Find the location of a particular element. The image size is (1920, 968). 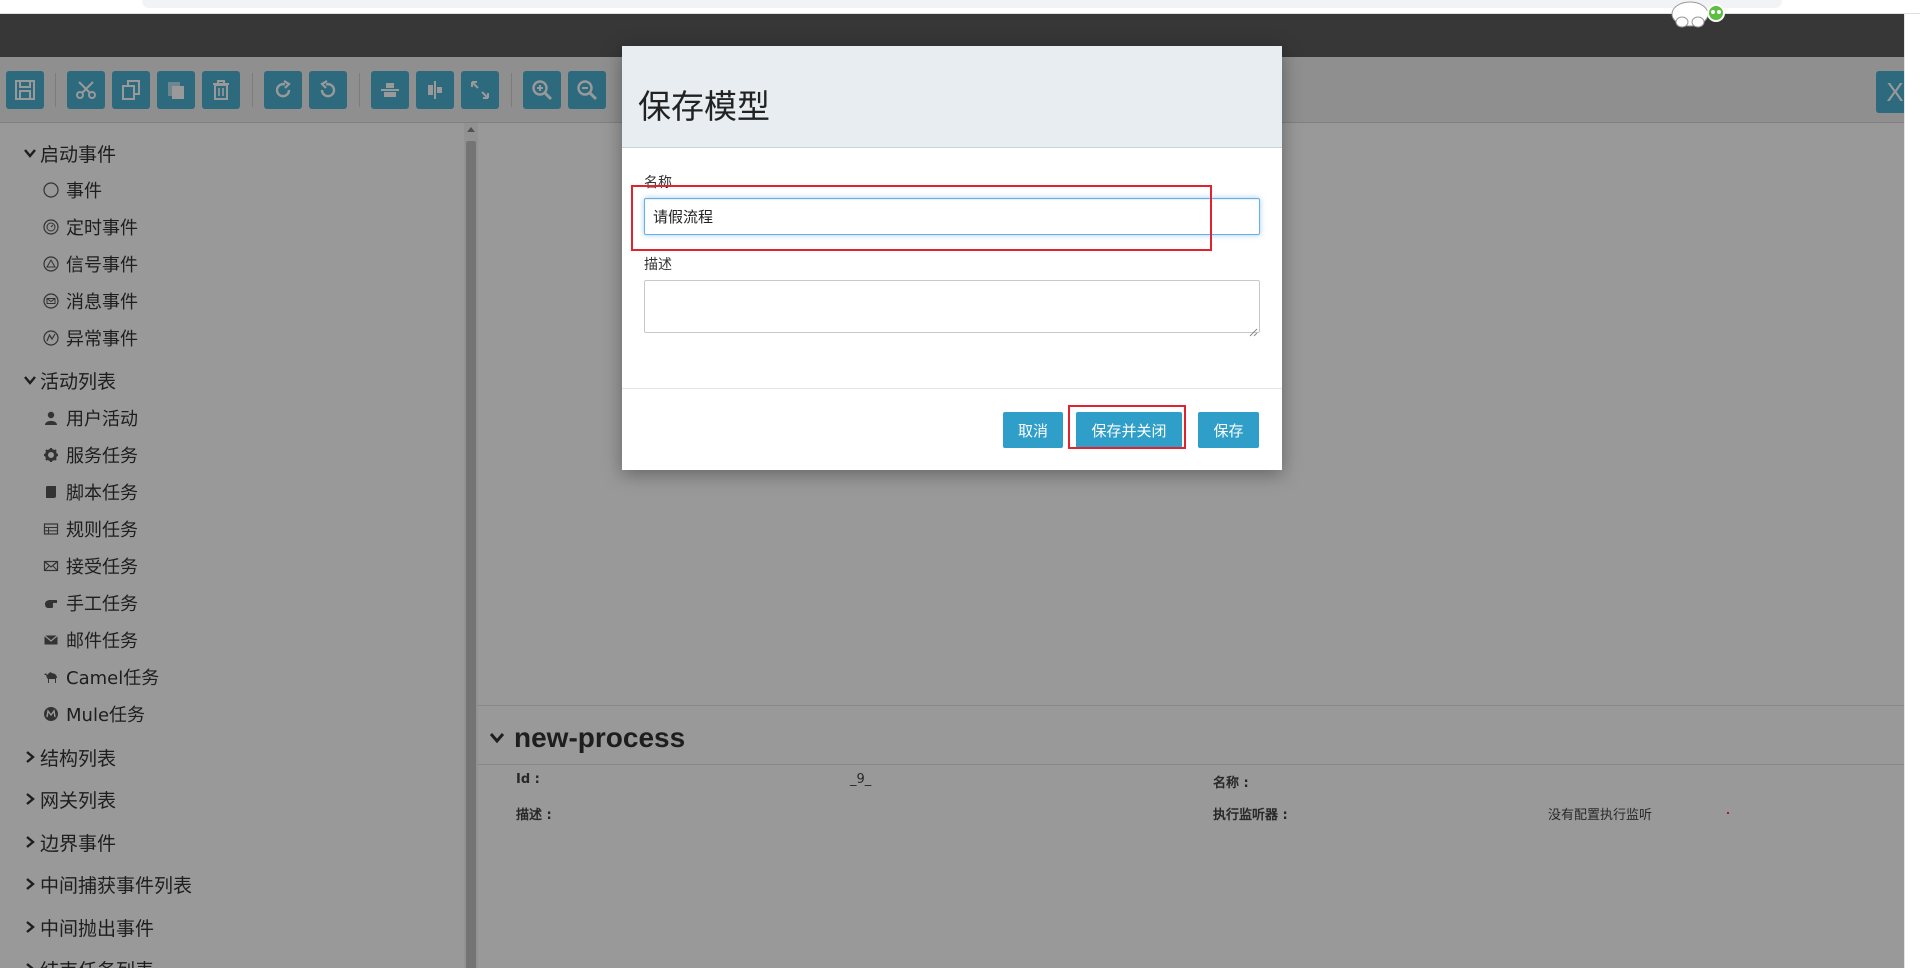

dialog-title: 保存模型 is located at coordinates (704, 106).